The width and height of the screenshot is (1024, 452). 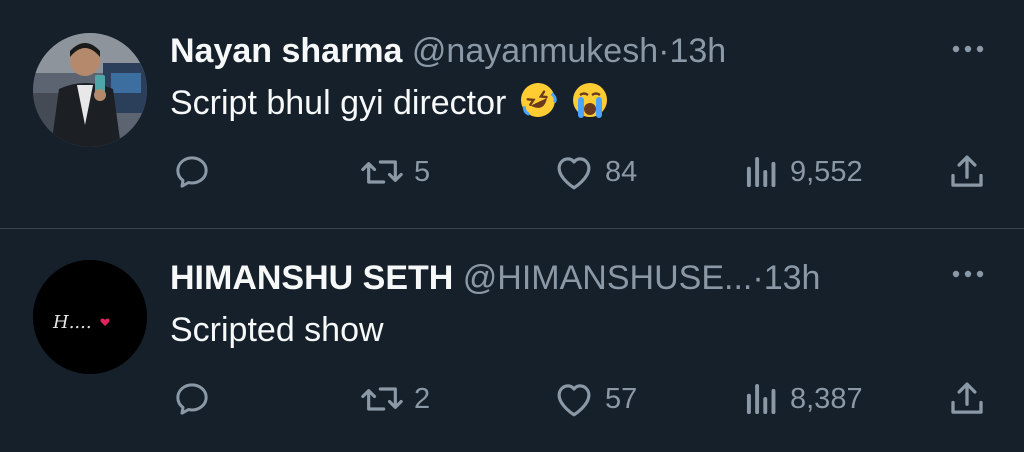 I want to click on like-count: 57, so click(x=621, y=398).